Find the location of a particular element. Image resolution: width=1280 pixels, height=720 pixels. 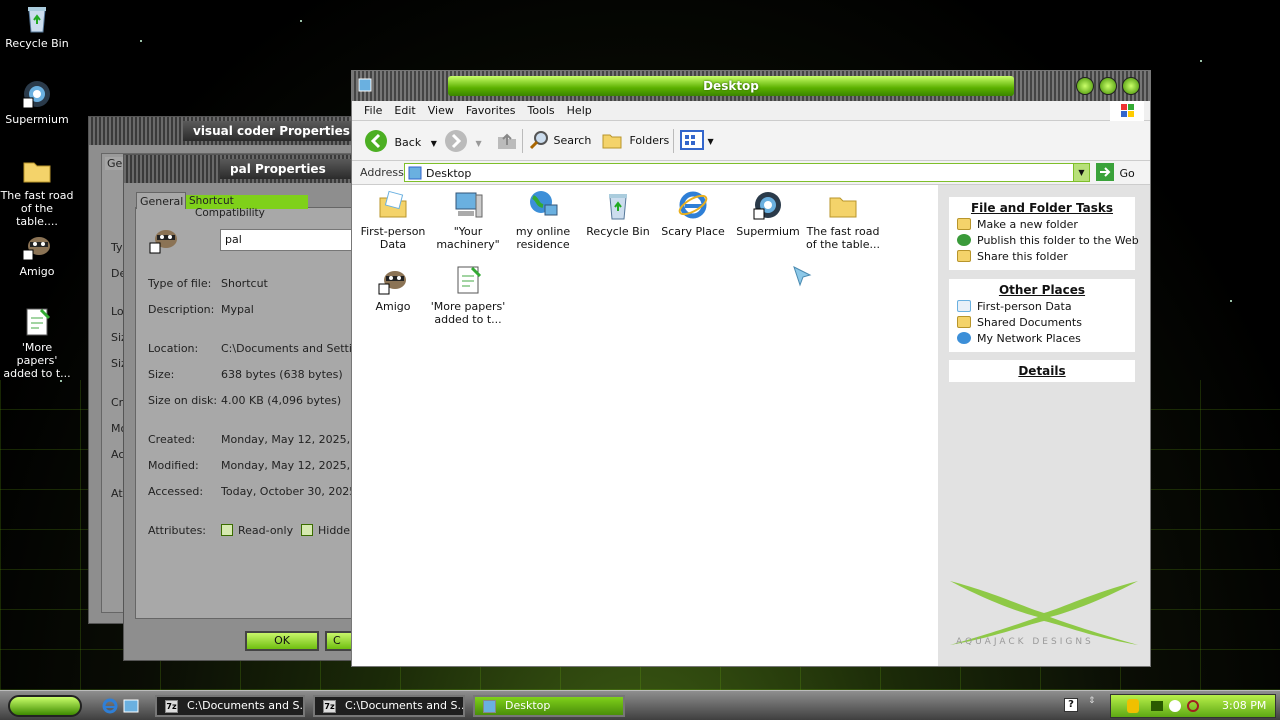

address-value: Desktop is located at coordinates (449, 173).